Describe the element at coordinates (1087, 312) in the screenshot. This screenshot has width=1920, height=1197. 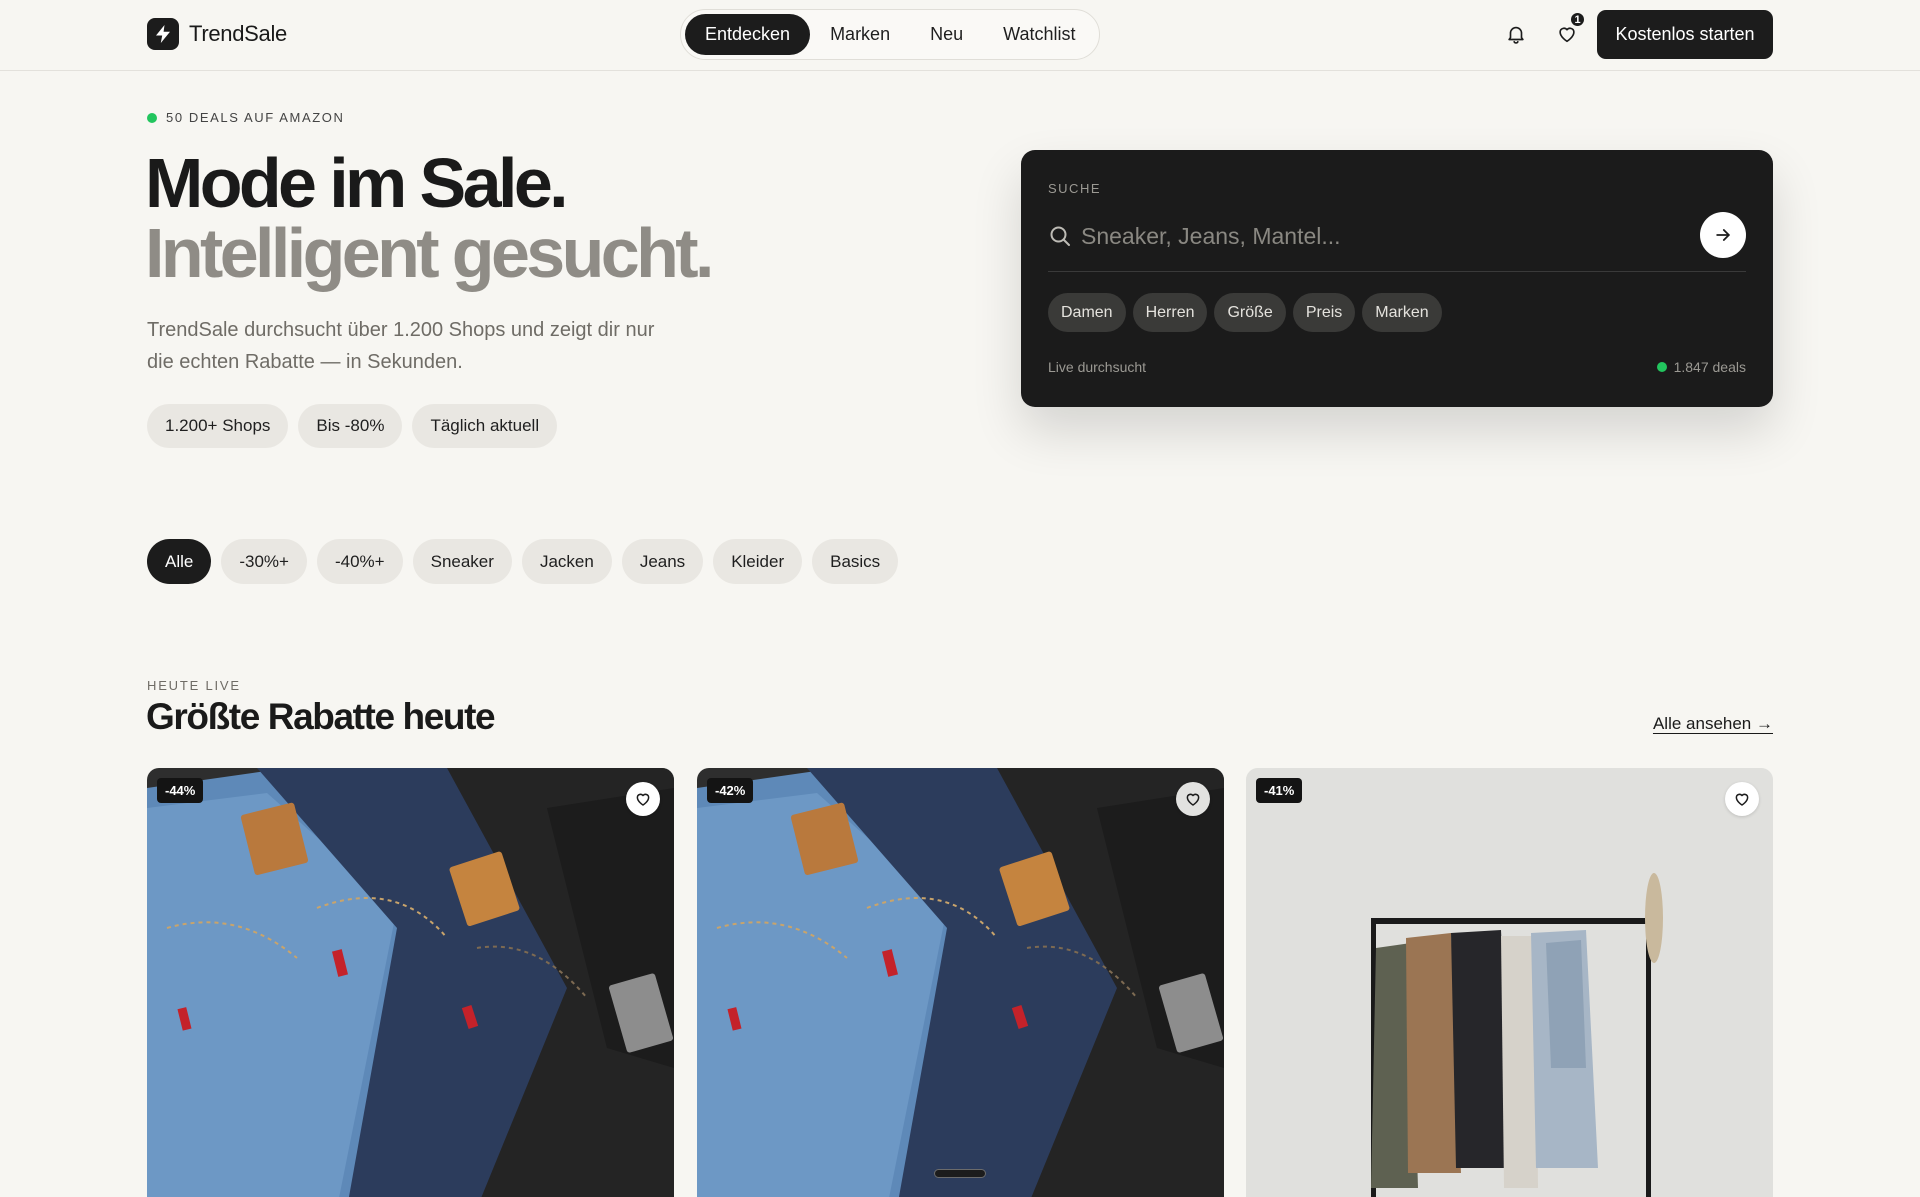
I see `search-chip-damen: Damen` at that location.